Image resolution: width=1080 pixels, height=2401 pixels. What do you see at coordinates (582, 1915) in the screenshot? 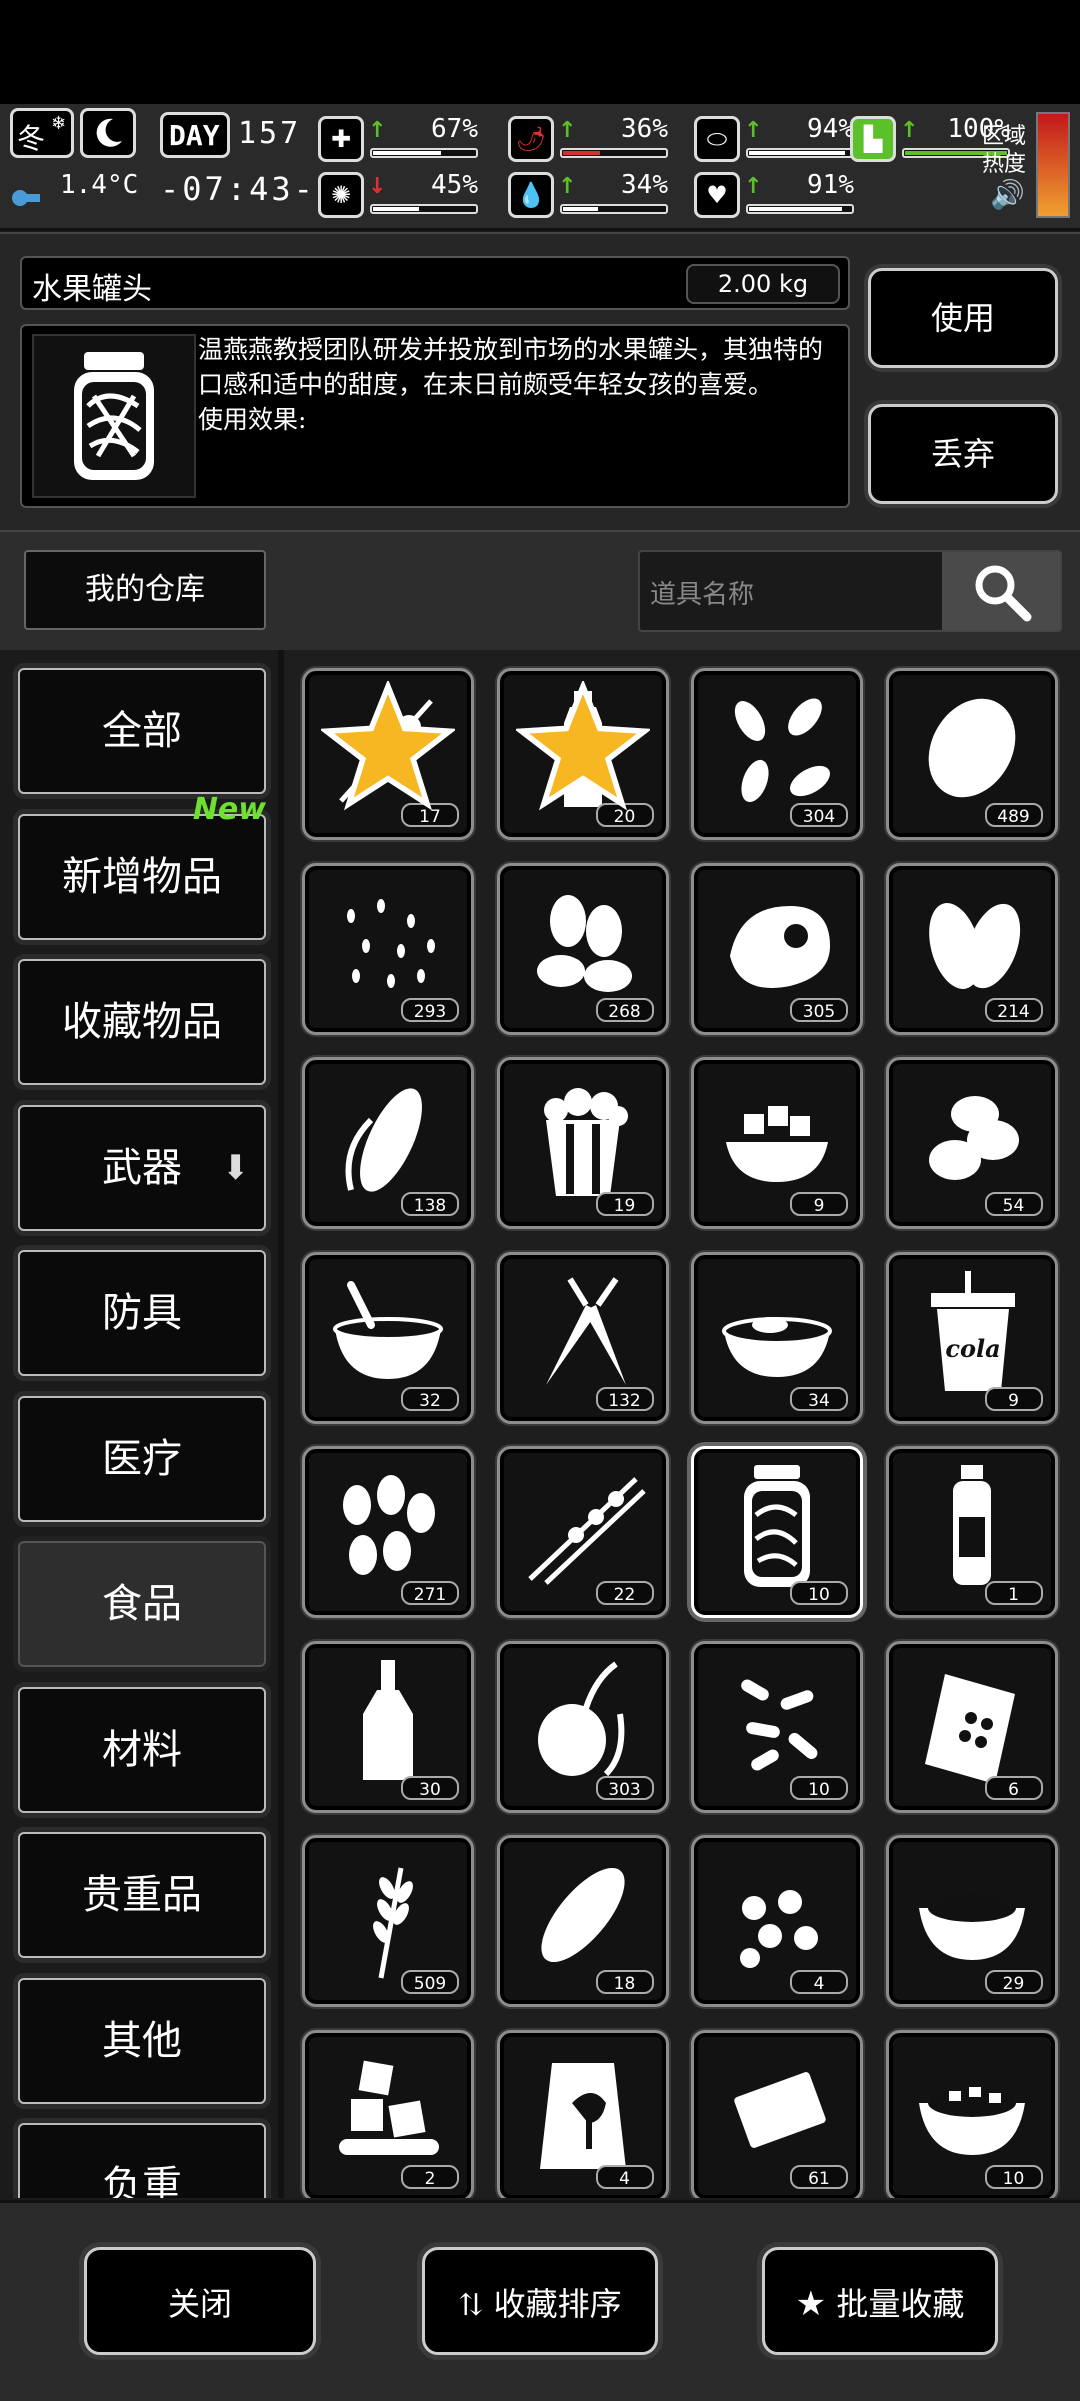
I see `bread-icon` at bounding box center [582, 1915].